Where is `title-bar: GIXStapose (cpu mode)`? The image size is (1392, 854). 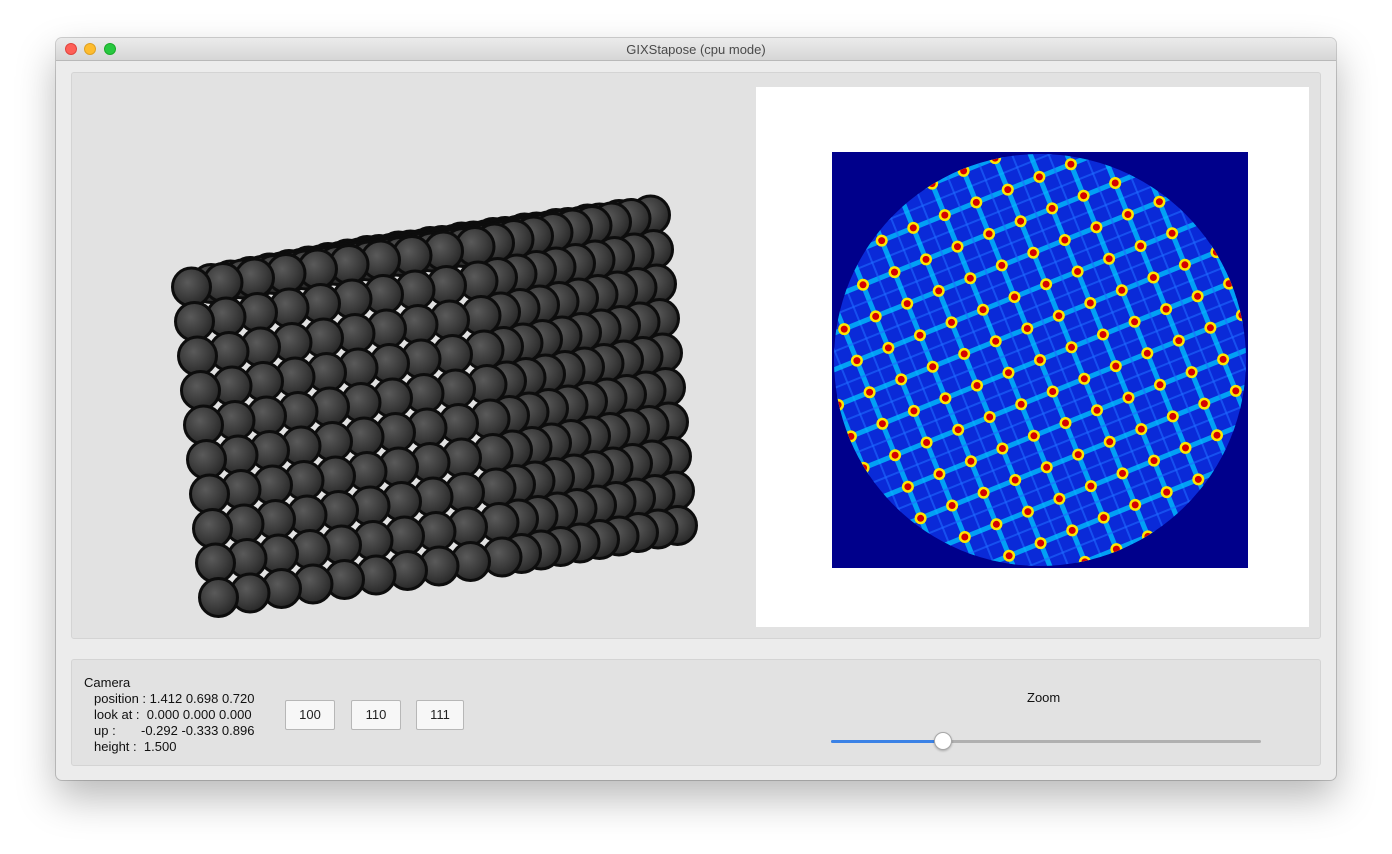 title-bar: GIXStapose (cpu mode) is located at coordinates (696, 49).